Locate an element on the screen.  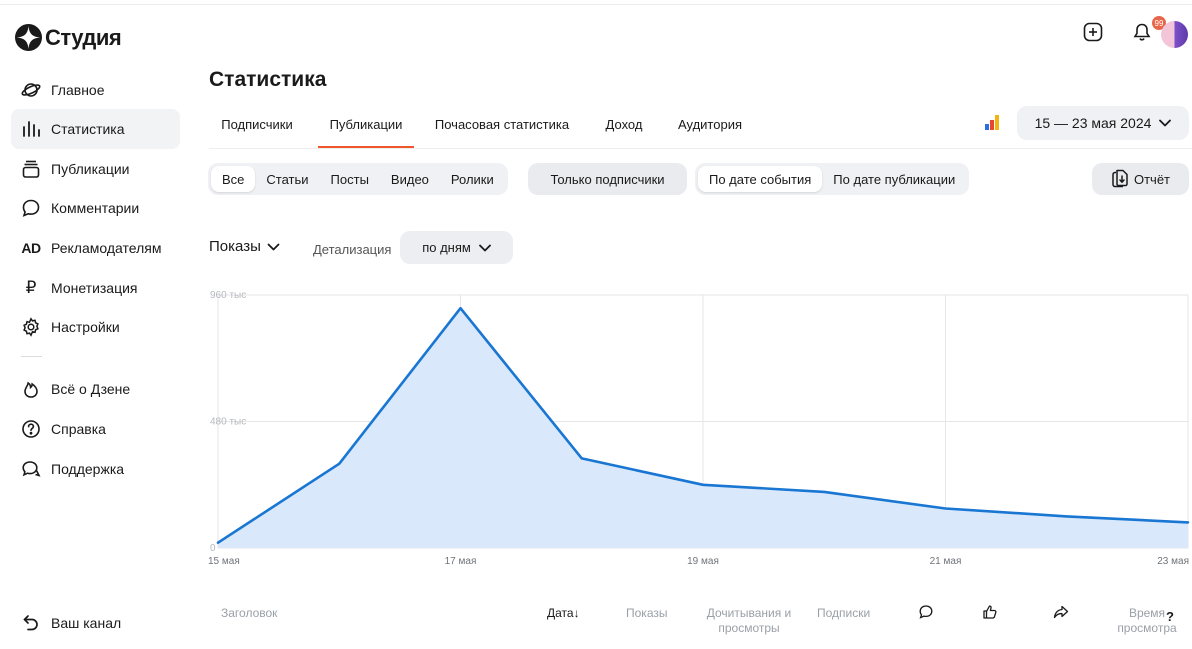
metric-label: Показы is located at coordinates (235, 246).